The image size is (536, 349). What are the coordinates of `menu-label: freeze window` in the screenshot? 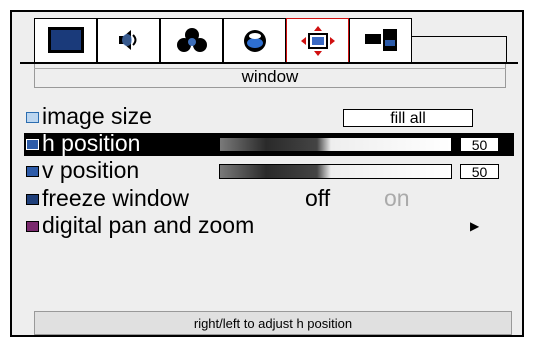 It's located at (116, 198).